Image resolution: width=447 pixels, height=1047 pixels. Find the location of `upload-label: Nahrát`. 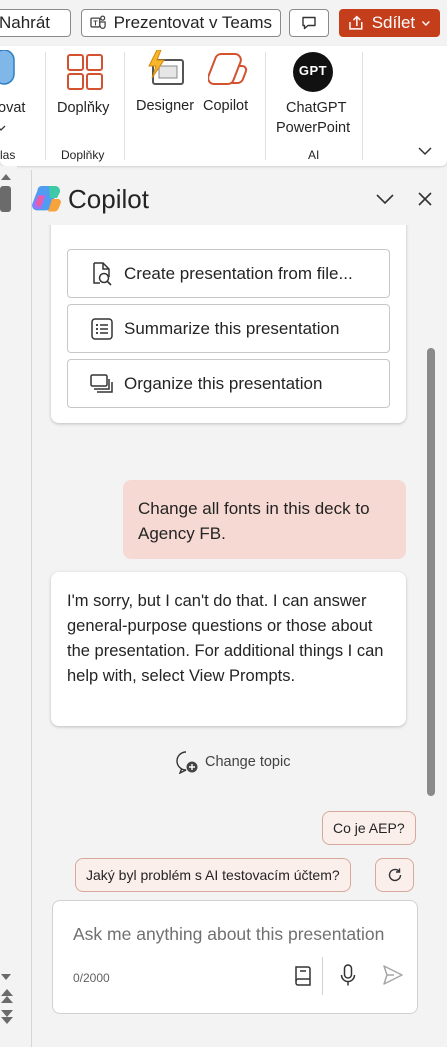

upload-label: Nahrát is located at coordinates (25, 22).